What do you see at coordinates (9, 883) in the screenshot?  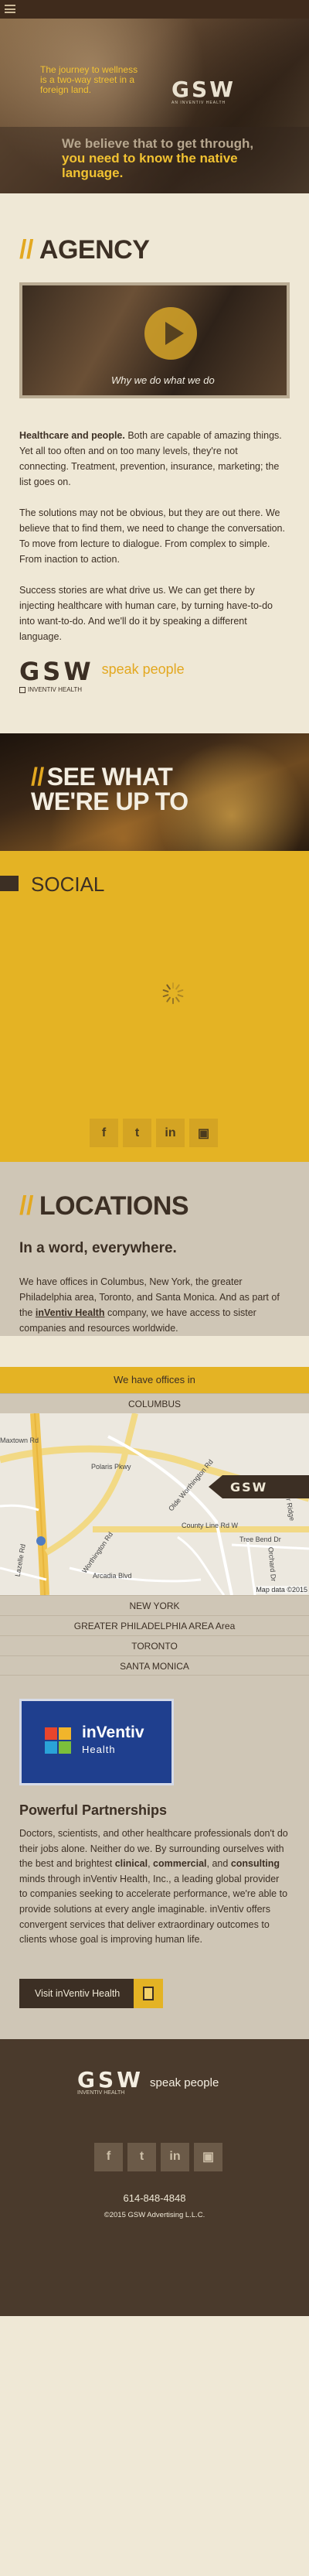 I see `social-accent-bar` at bounding box center [9, 883].